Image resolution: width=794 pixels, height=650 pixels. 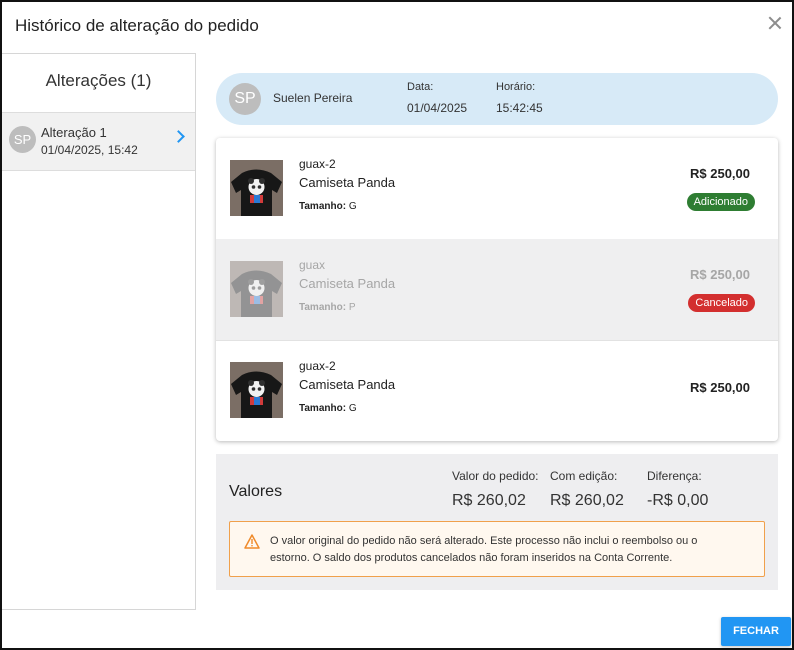 I want to click on difference-label: Diferença:, so click(x=674, y=476).